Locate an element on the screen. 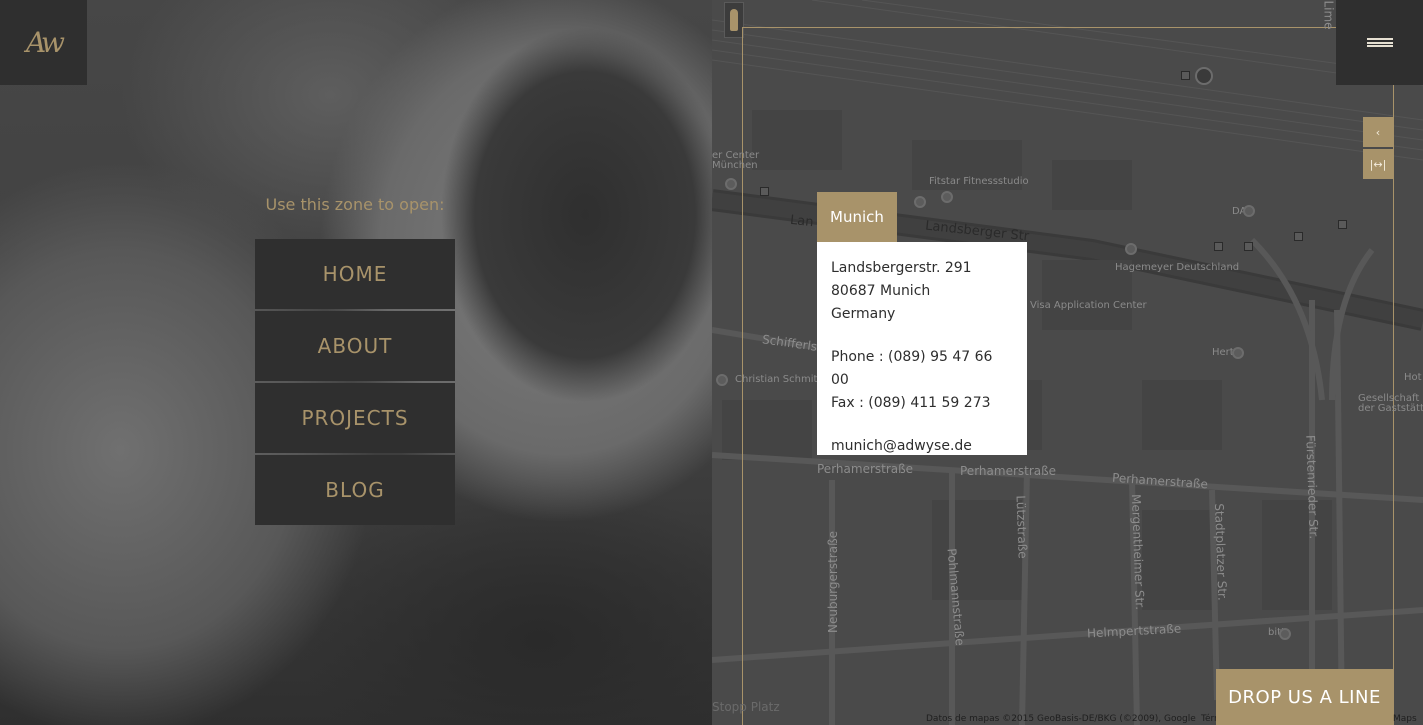  logo: Aw is located at coordinates (43, 42).